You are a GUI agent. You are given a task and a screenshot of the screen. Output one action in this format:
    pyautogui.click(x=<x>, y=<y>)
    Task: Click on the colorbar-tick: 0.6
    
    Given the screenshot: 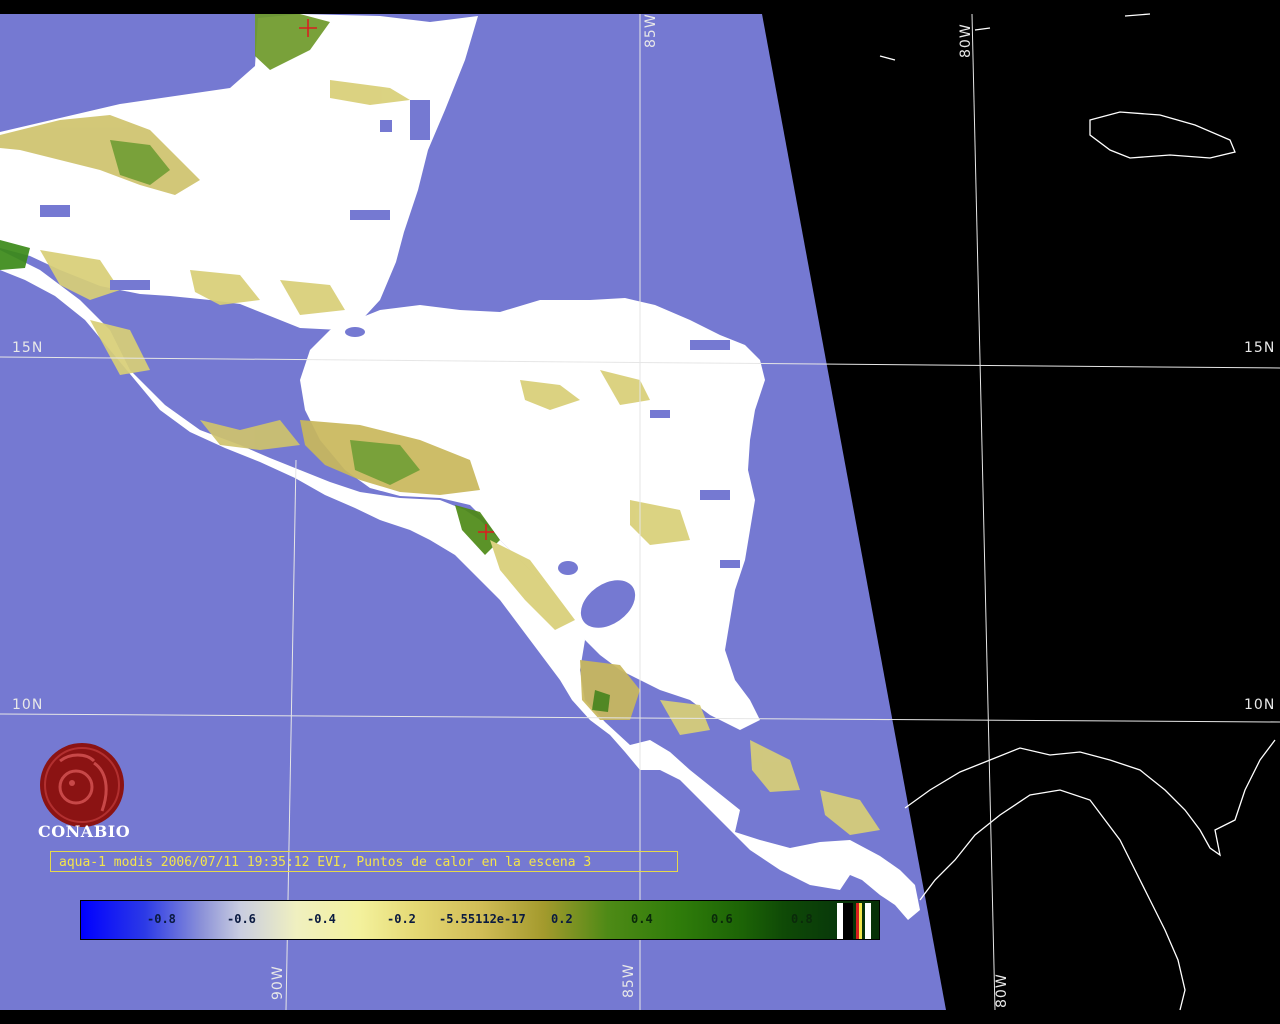 What is the action you would take?
    pyautogui.click(x=722, y=919)
    